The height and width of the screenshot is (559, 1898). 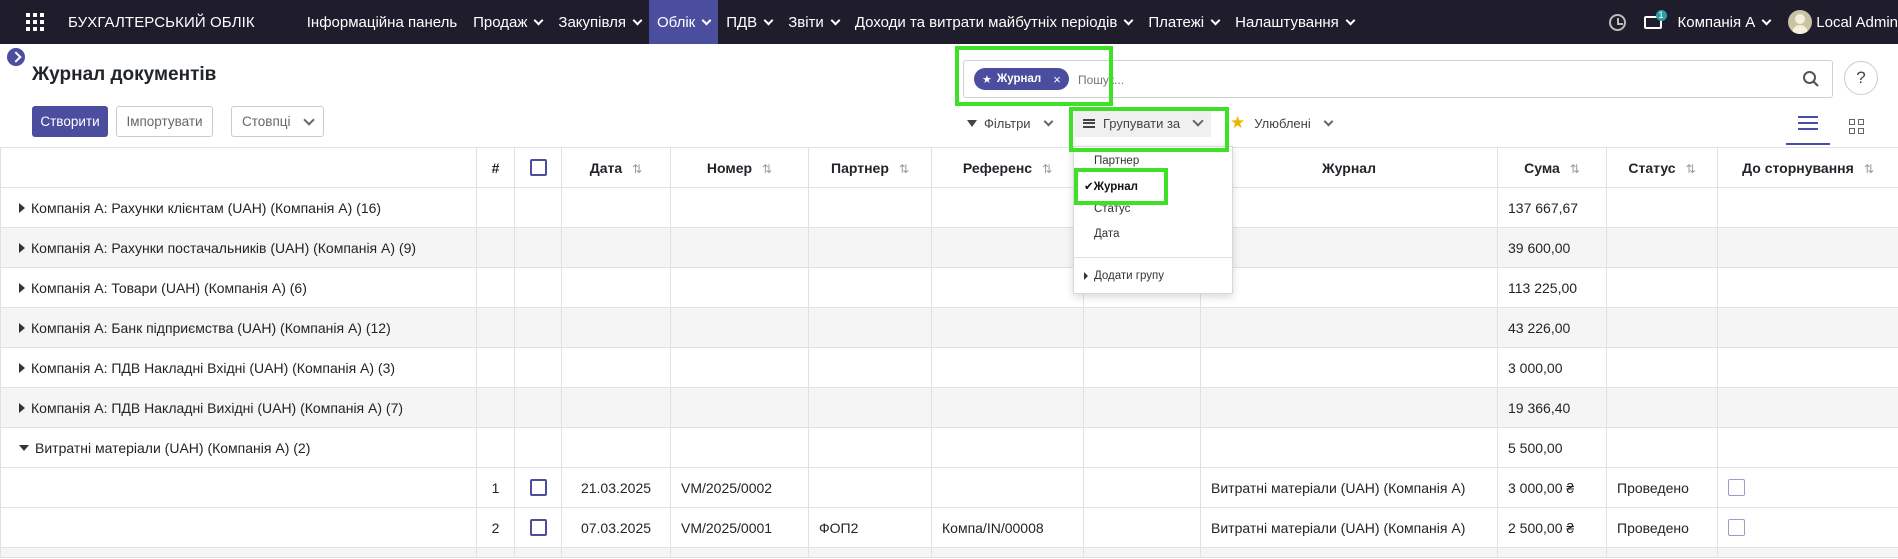 What do you see at coordinates (1800, 22) in the screenshot?
I see `avatar` at bounding box center [1800, 22].